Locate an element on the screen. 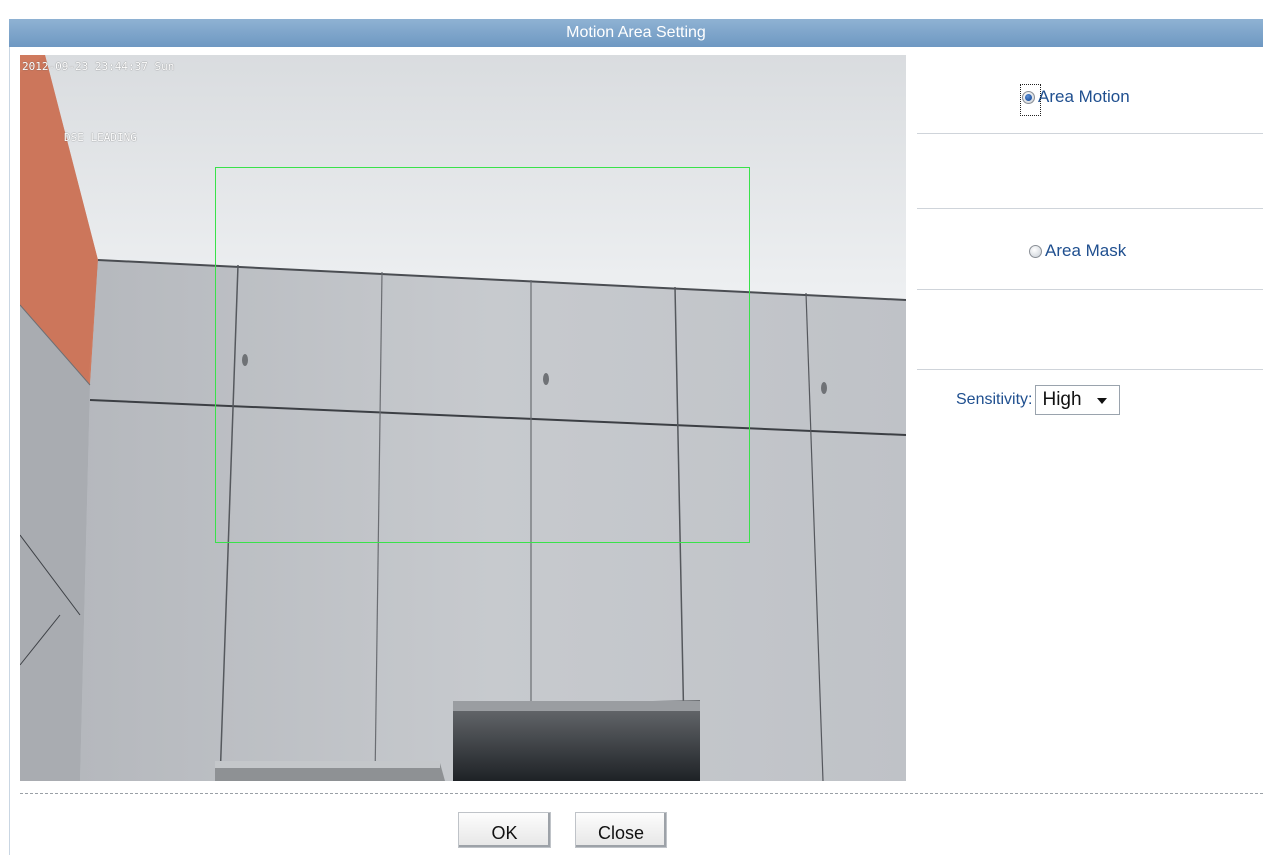  panel-row-sensitivity: Sensitivity: High is located at coordinates (1090, 312).